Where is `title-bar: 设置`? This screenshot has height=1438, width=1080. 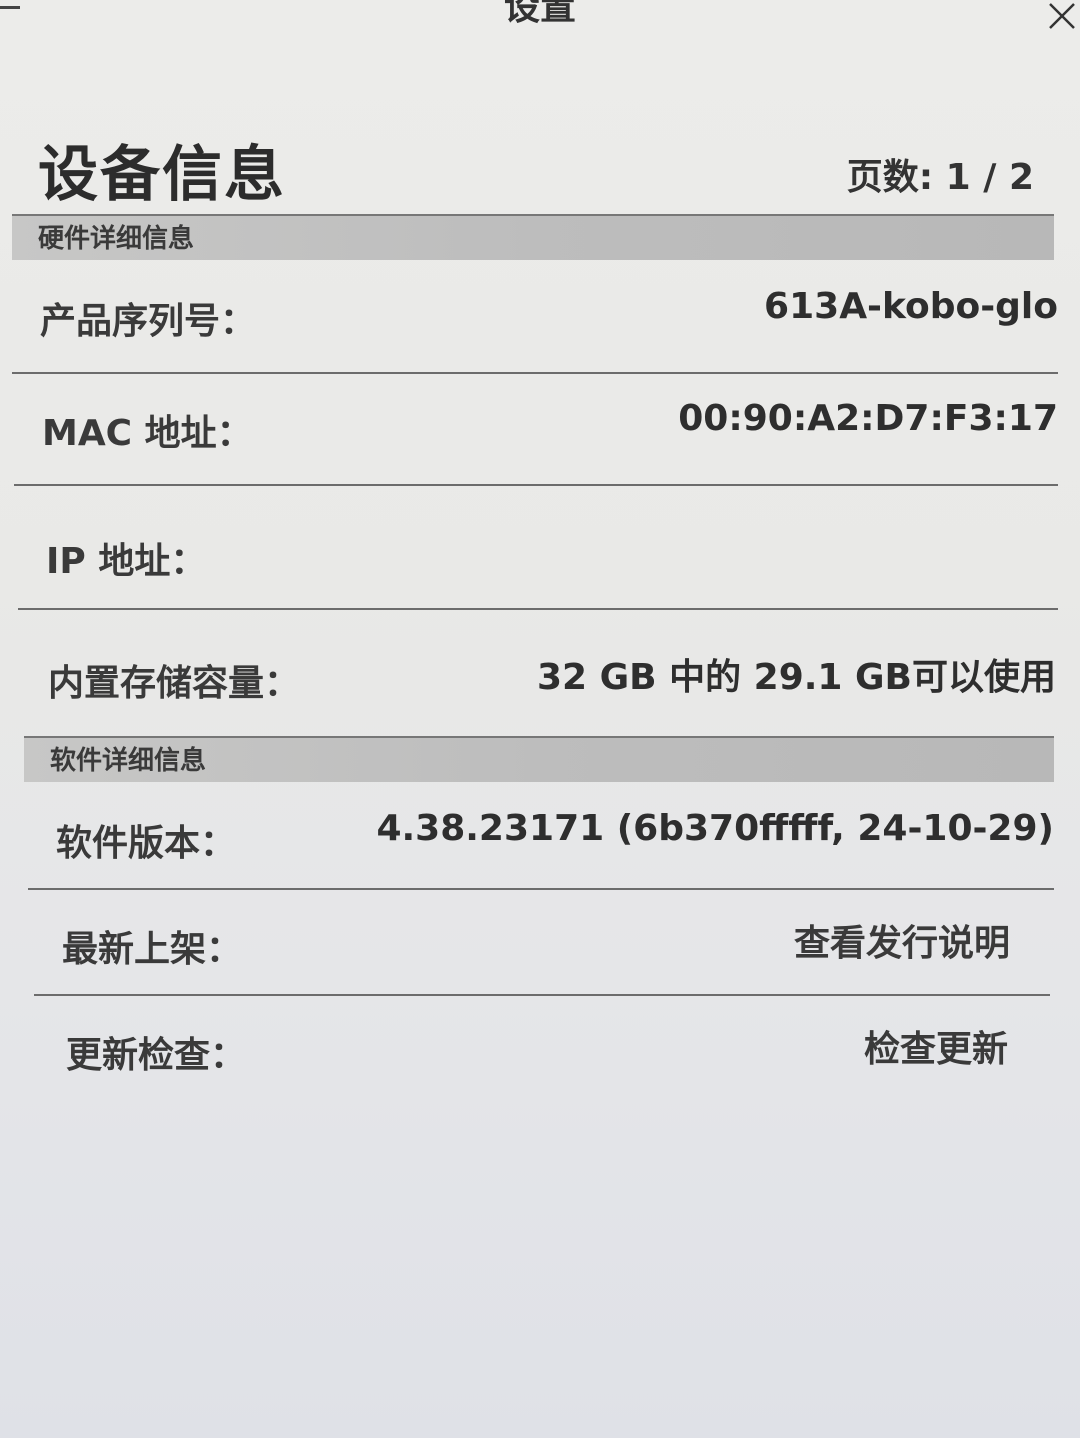 title-bar: 设置 is located at coordinates (540, 20).